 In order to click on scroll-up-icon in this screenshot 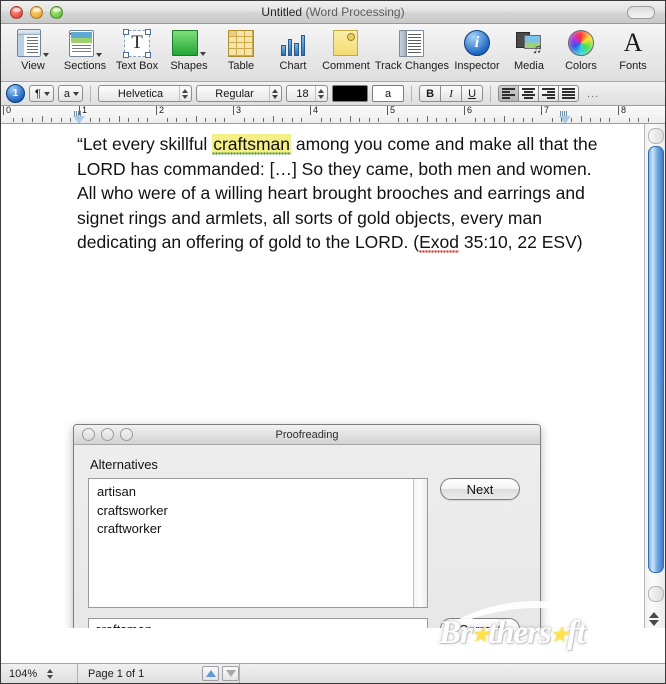, I will do `click(654, 615)`.